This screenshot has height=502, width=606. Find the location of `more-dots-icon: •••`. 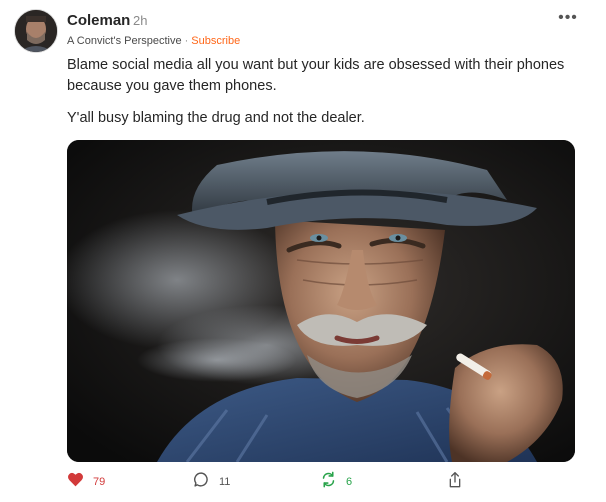

more-dots-icon: ••• is located at coordinates (568, 20).